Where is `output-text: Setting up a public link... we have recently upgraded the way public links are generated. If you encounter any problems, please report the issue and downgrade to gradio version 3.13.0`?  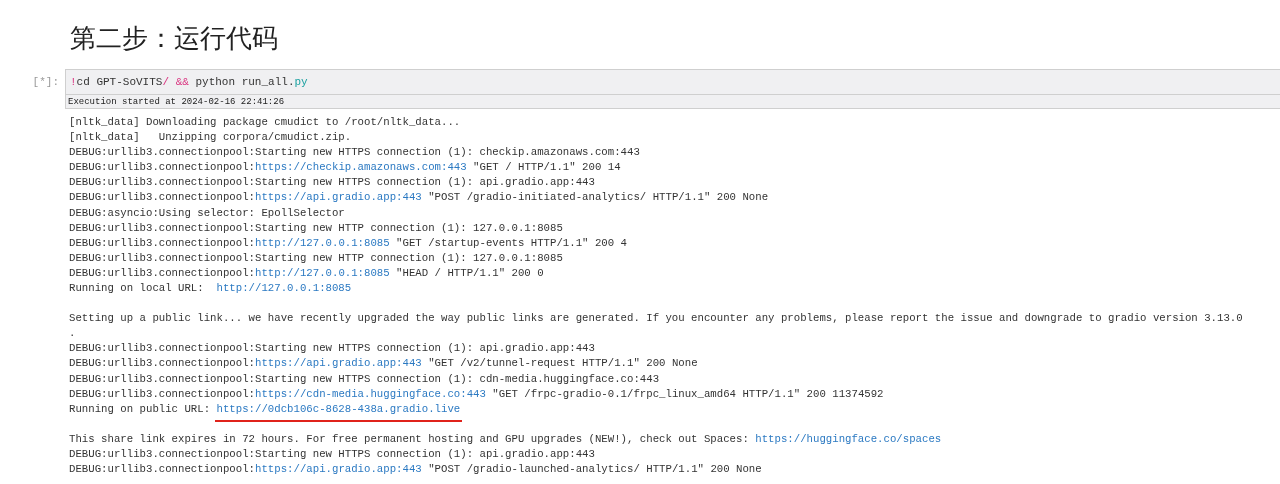 output-text: Setting up a public link... we have recently upgraded the way public links are generated. If you encounter any problems, please report the issue and downgrade to gradio version 3.13.0 is located at coordinates (656, 318).